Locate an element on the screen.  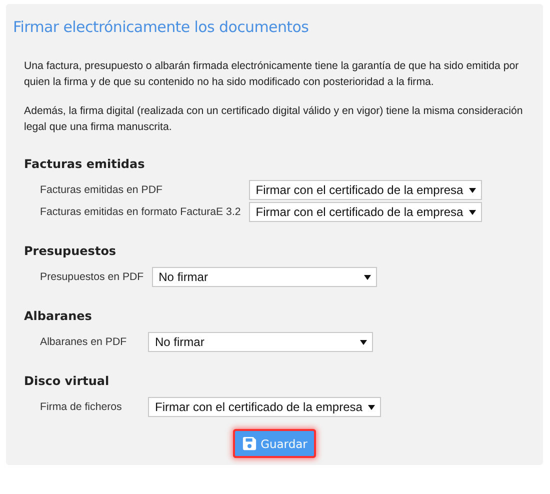
page-title: Firmar electrónicamente los documentos is located at coordinates (161, 27).